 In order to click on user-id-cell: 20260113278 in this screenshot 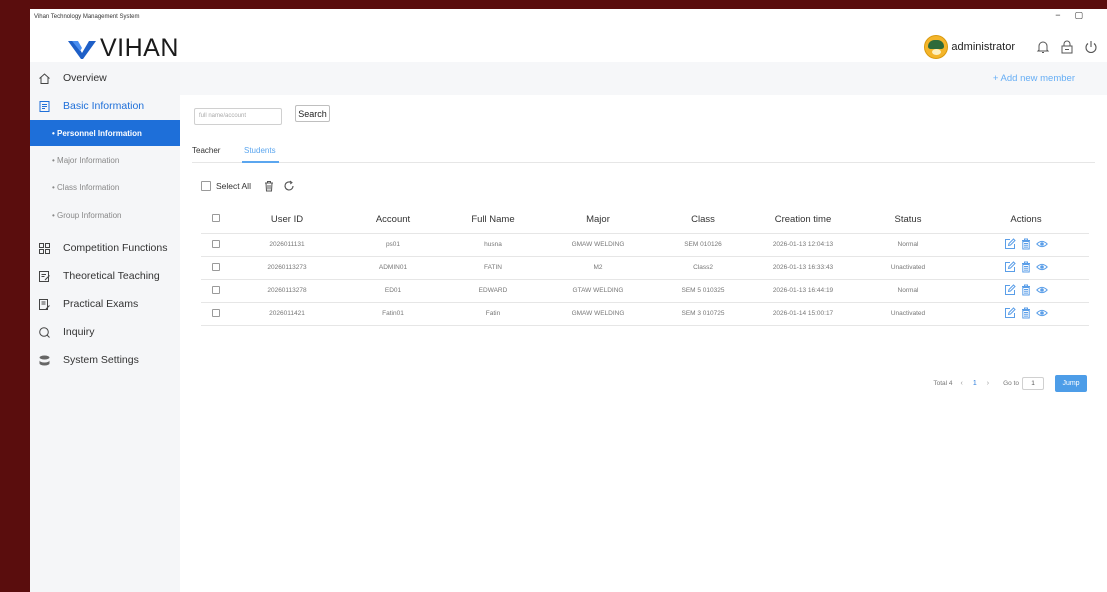, I will do `click(287, 291)`.